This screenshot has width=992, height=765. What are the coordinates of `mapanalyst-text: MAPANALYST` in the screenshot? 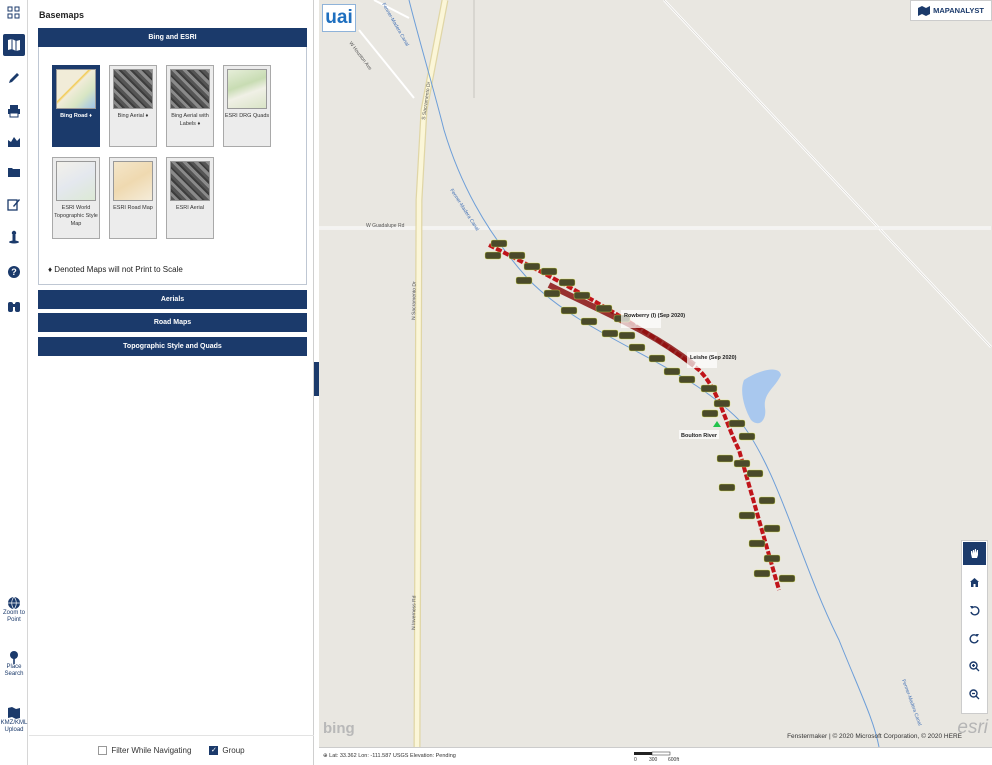 It's located at (958, 10).